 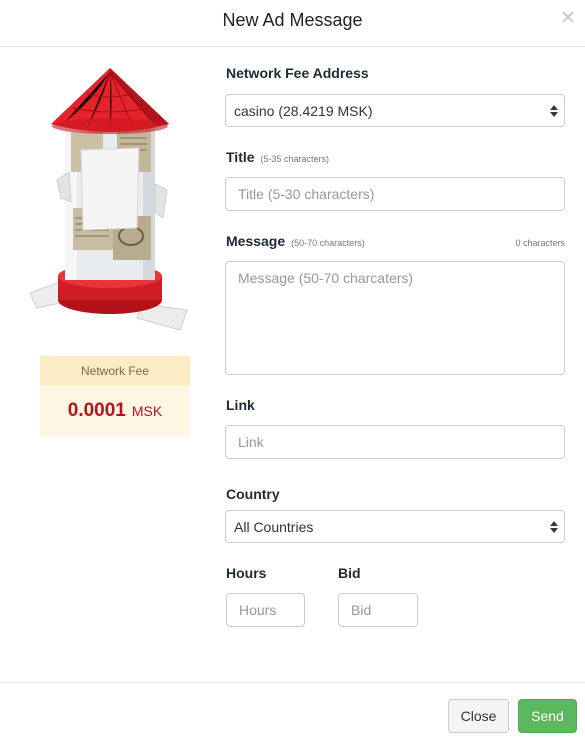 I want to click on link-input, so click(x=395, y=442).